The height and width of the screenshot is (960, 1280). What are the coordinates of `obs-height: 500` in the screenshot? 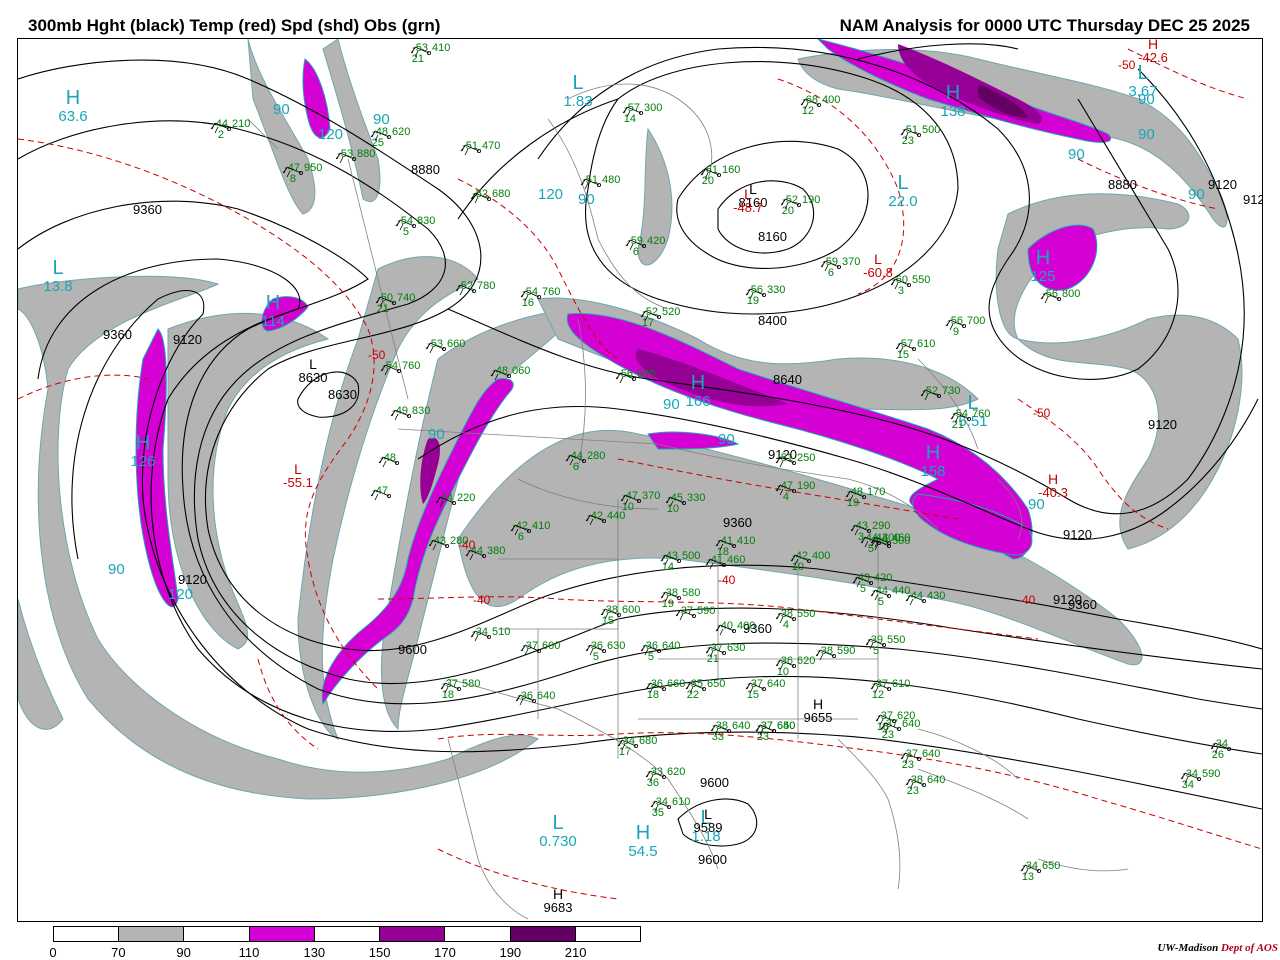 It's located at (691, 556).